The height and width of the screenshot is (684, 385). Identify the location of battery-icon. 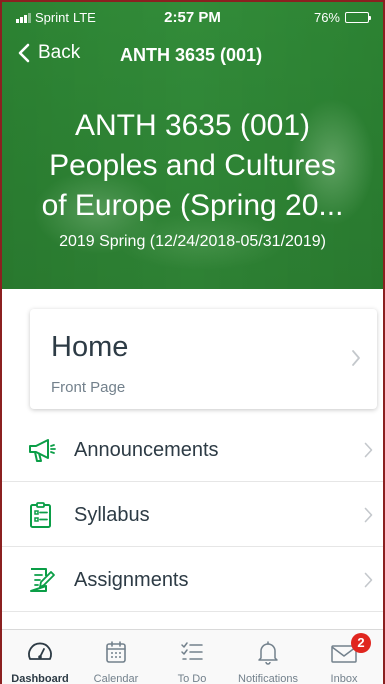
(358, 17).